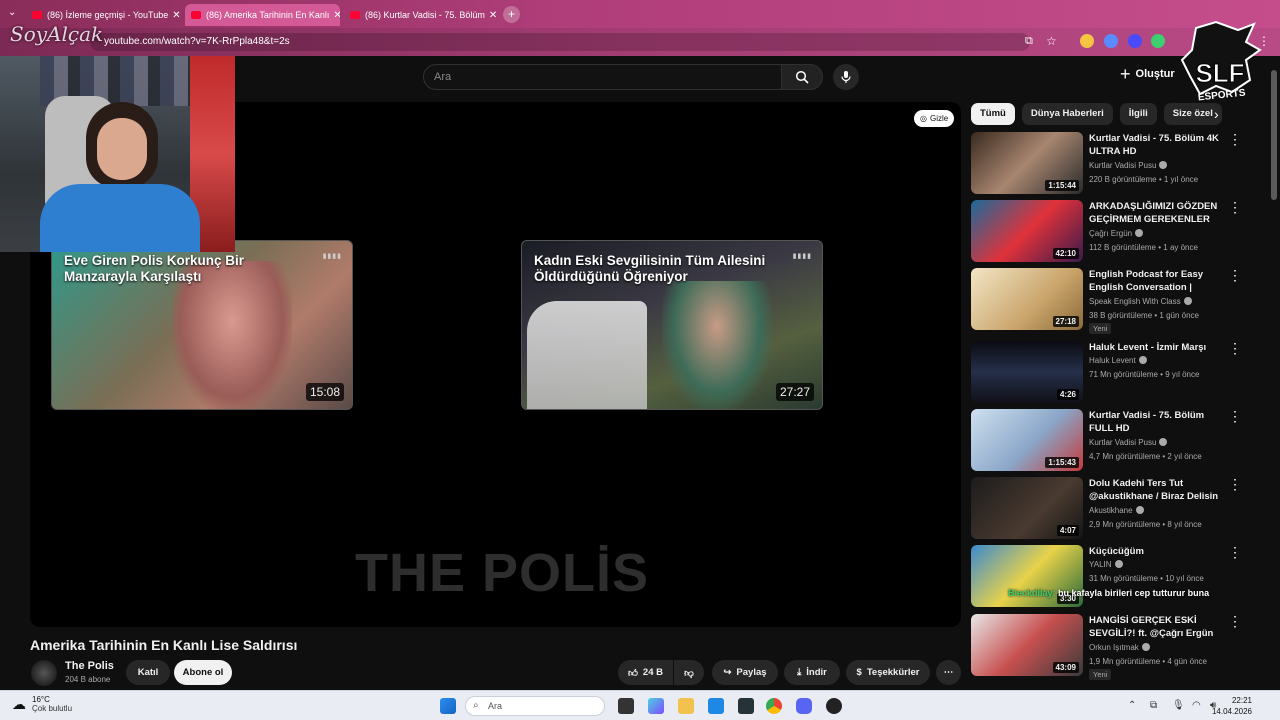 This screenshot has height=720, width=1280. What do you see at coordinates (993, 114) in the screenshot?
I see `chip-all: Tümü` at bounding box center [993, 114].